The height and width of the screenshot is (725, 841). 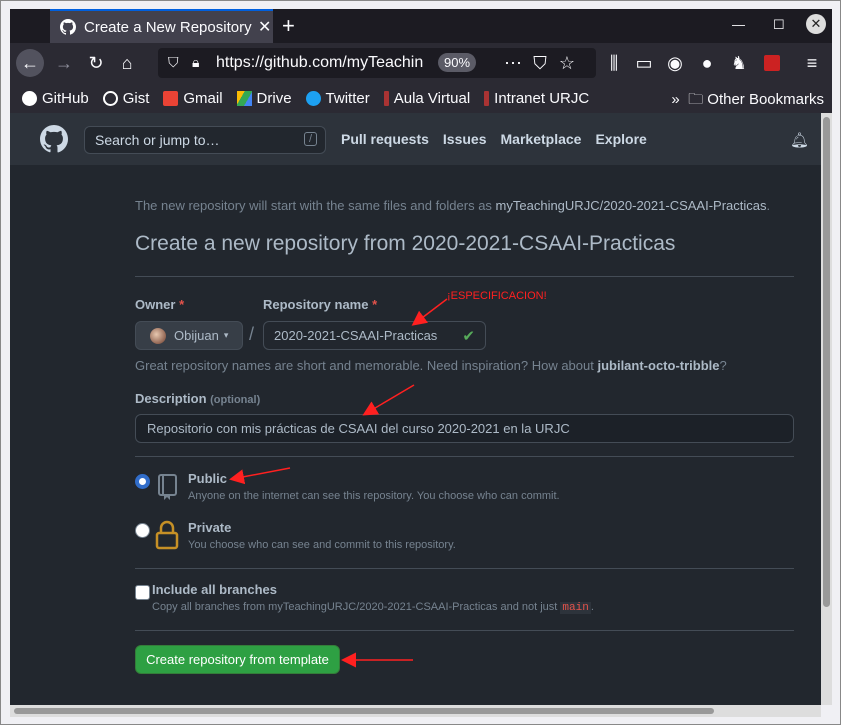 I want to click on required-mark: *, so click(x=182, y=304).